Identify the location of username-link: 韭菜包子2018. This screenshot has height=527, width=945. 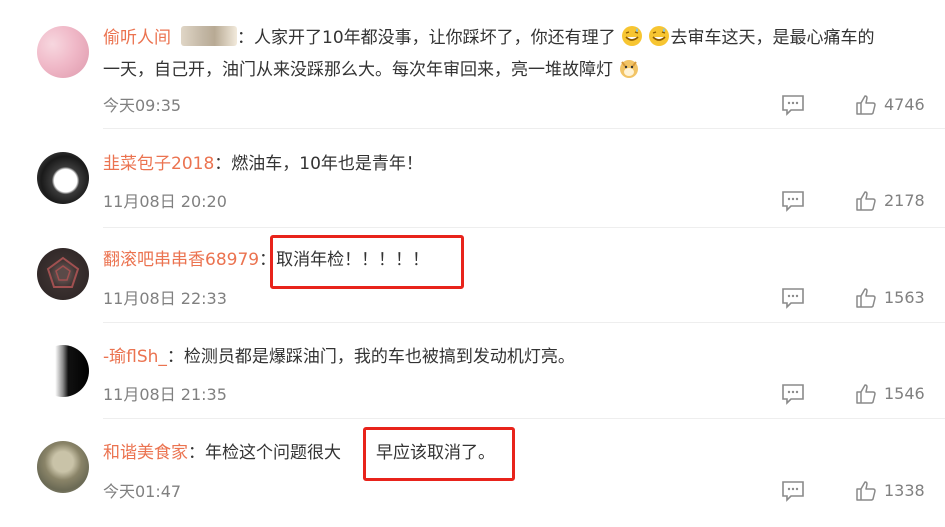
(158, 164).